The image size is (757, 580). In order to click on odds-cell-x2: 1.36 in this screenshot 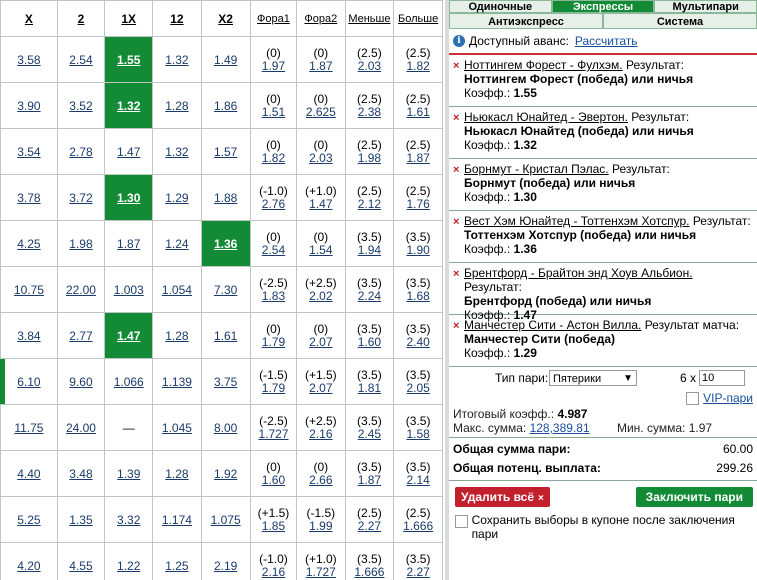, I will do `click(225, 243)`.